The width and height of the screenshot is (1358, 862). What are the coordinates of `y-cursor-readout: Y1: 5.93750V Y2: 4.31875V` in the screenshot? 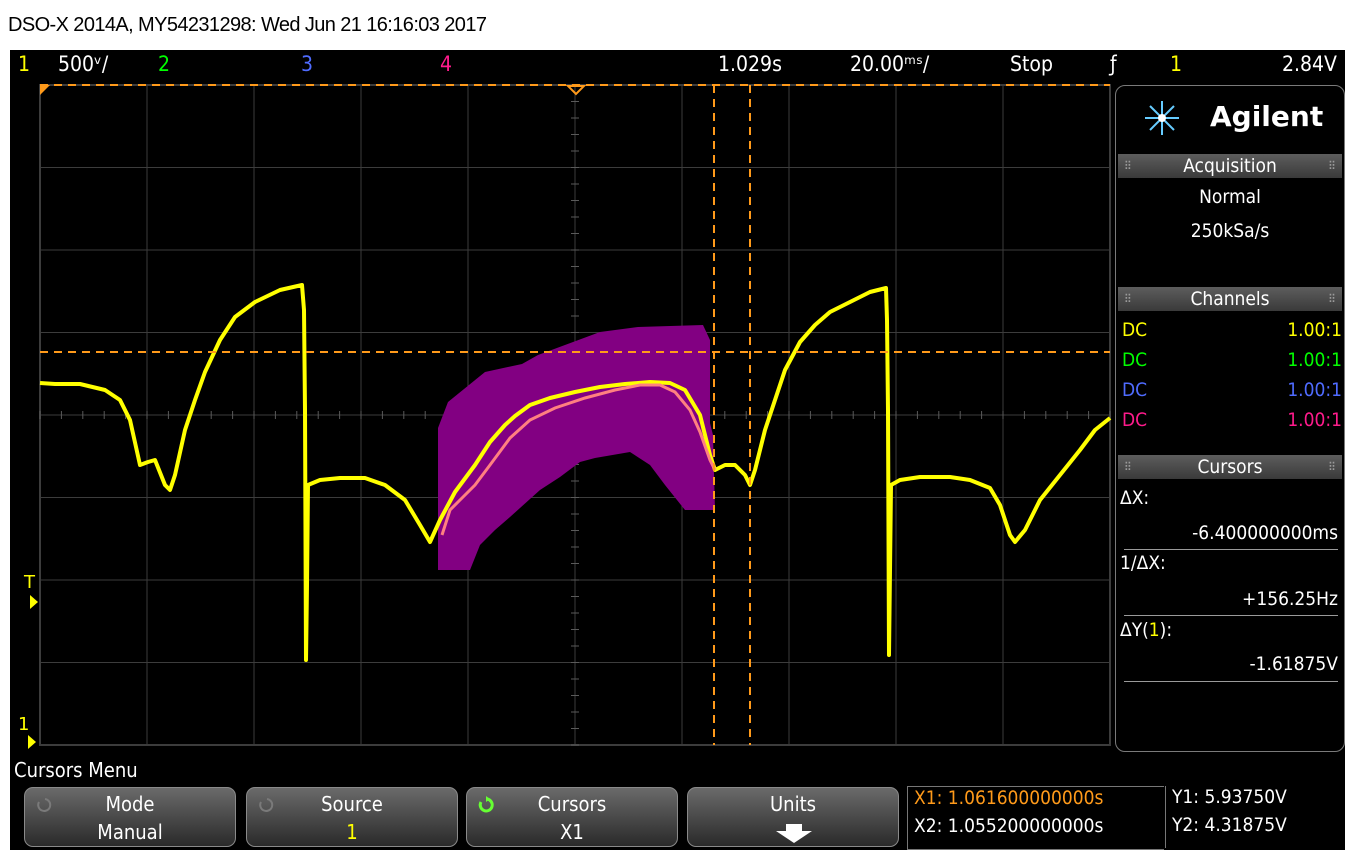 It's located at (1254, 817).